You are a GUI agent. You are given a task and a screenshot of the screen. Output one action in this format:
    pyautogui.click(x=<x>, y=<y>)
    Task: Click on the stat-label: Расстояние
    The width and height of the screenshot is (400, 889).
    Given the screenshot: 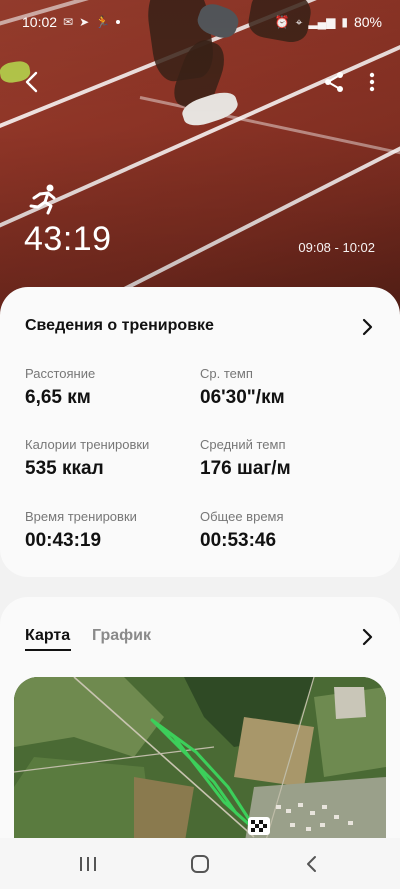 What is the action you would take?
    pyautogui.click(x=60, y=373)
    